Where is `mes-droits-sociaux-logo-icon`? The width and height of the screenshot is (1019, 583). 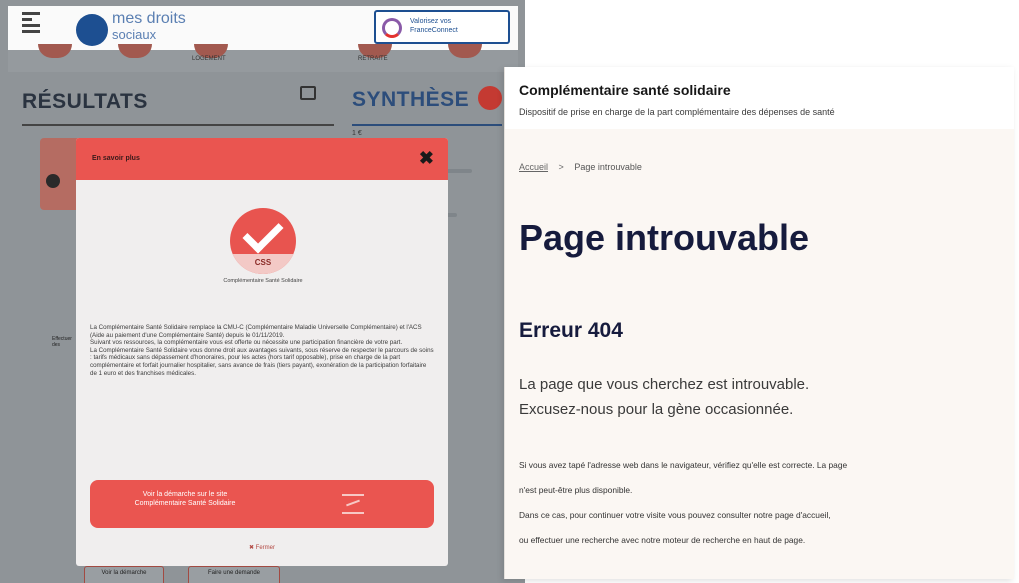 mes-droits-sociaux-logo-icon is located at coordinates (92, 30).